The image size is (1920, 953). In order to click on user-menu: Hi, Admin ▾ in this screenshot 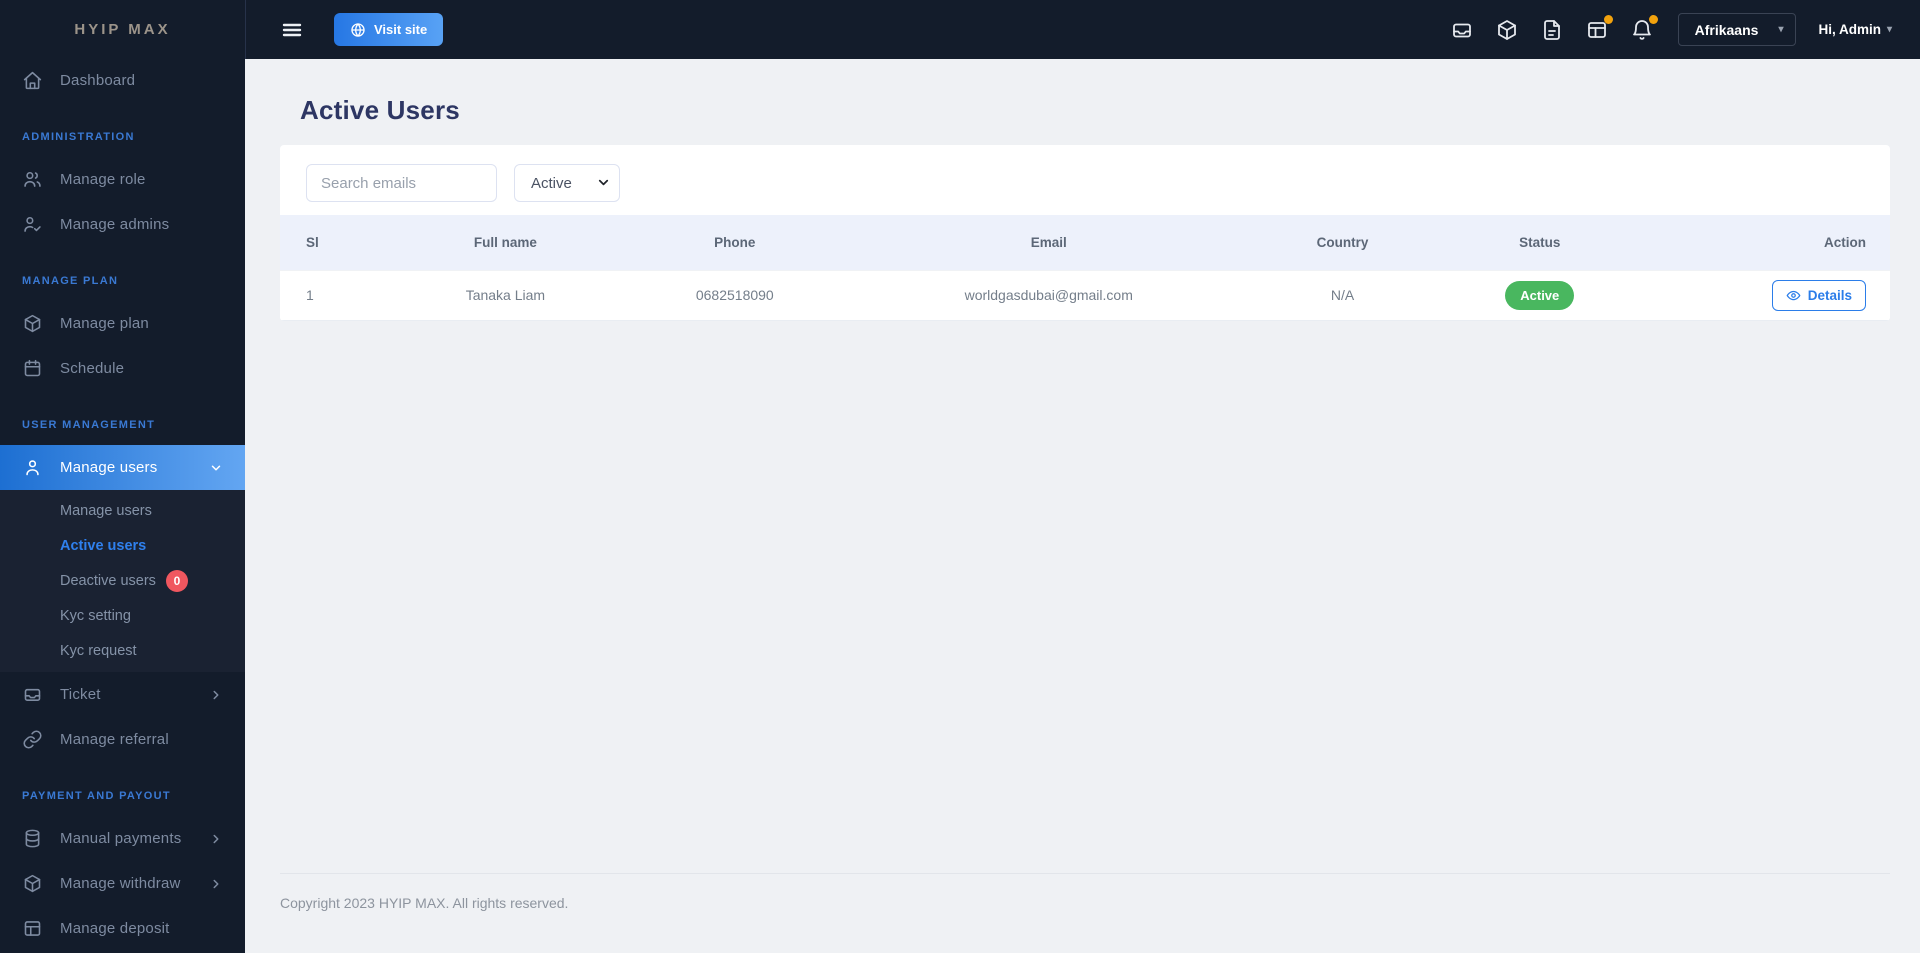, I will do `click(1855, 29)`.